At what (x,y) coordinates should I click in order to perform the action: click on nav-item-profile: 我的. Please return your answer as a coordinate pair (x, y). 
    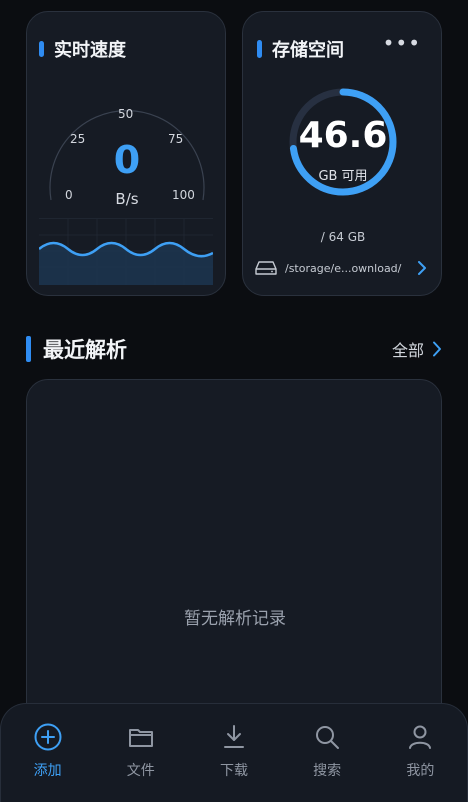
    Looking at the image, I should click on (420, 751).